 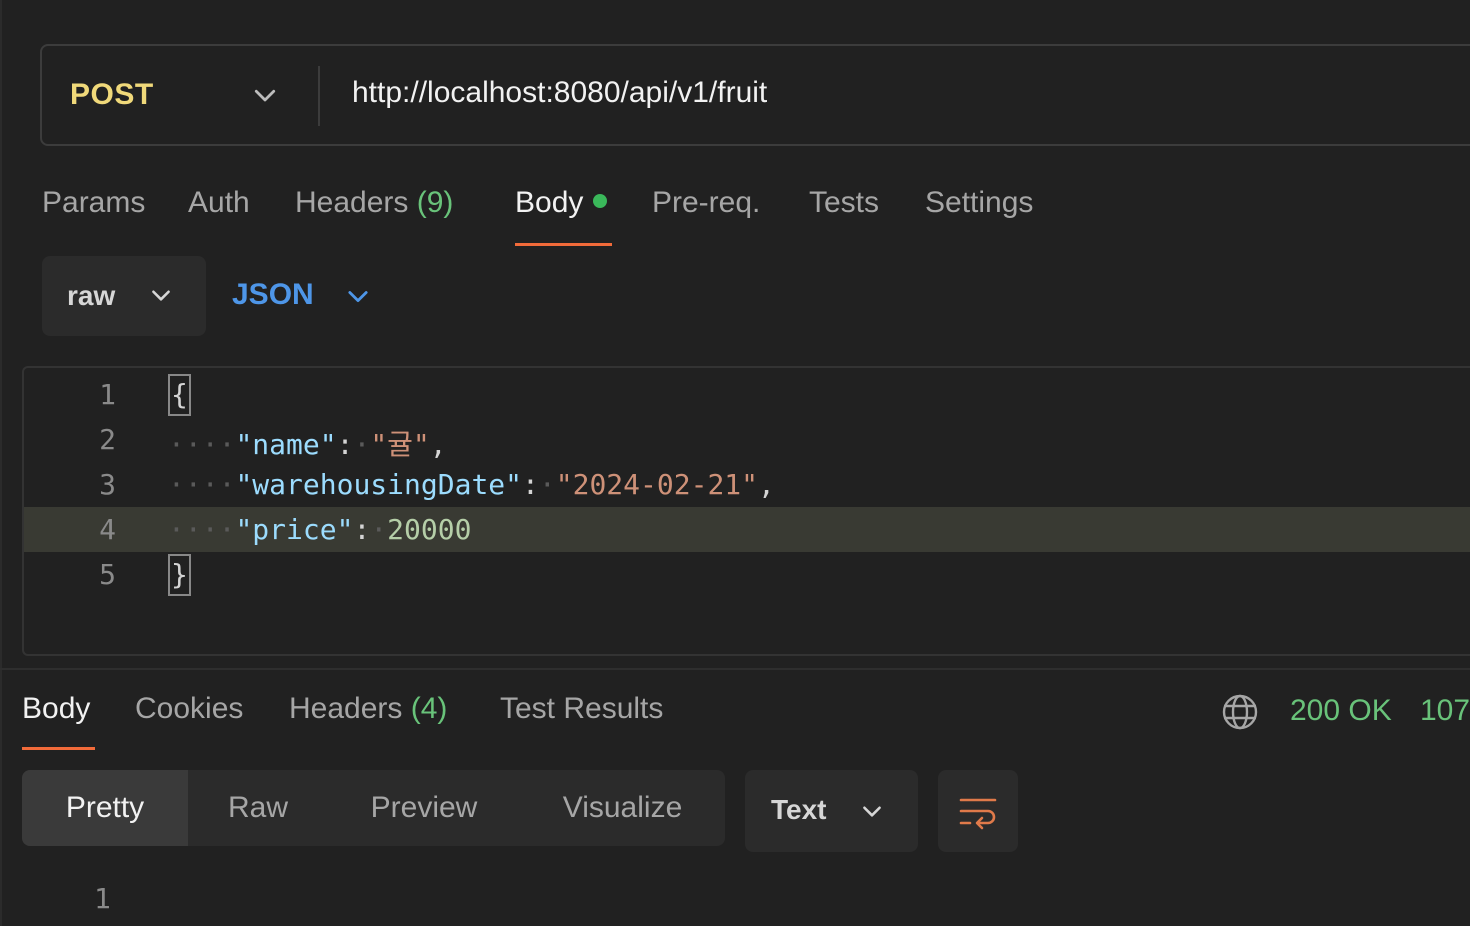 I want to click on response-tab-test-results: Test Results, so click(x=581, y=709).